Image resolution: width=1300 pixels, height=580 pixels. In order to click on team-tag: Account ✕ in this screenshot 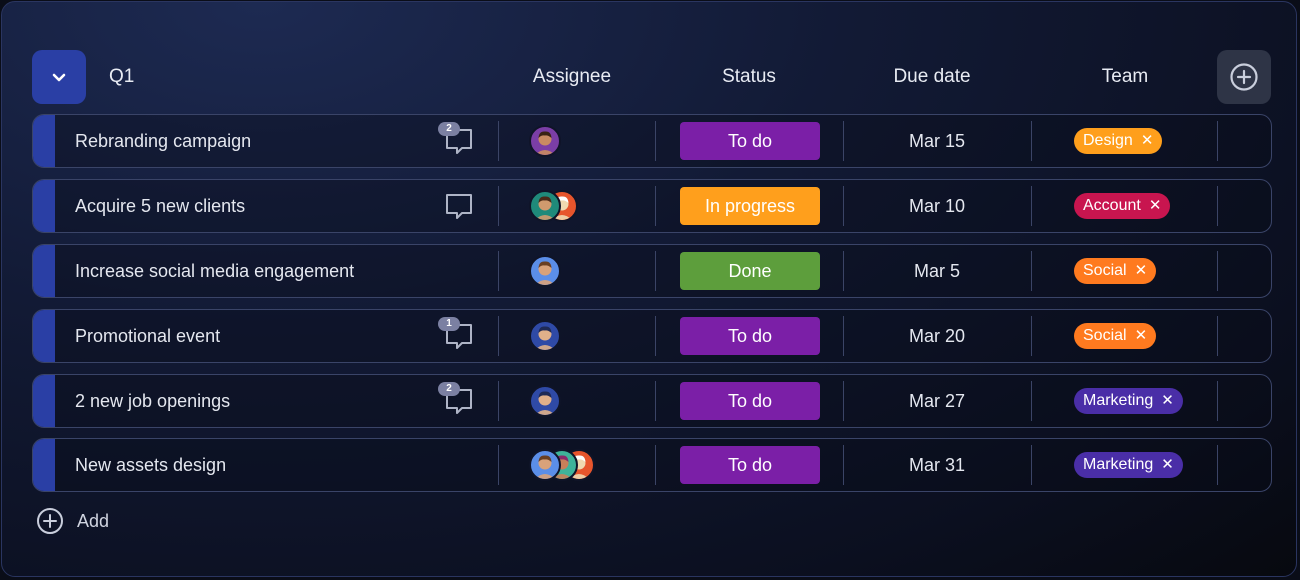, I will do `click(1122, 206)`.